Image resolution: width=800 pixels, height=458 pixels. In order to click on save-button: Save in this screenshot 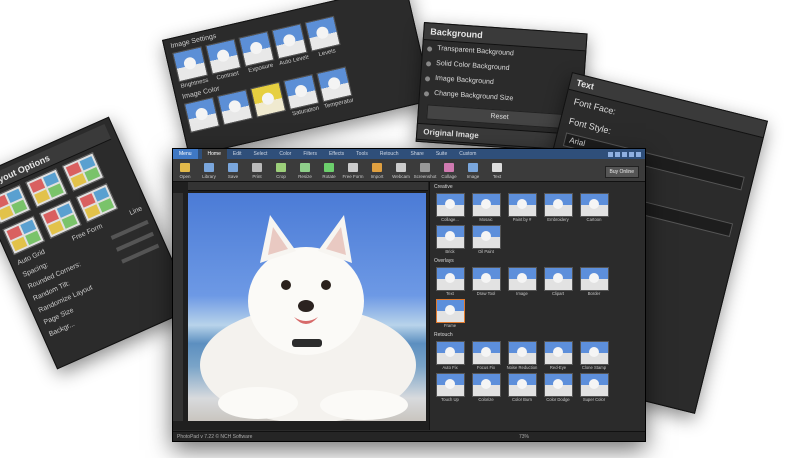, I will do `click(233, 172)`.